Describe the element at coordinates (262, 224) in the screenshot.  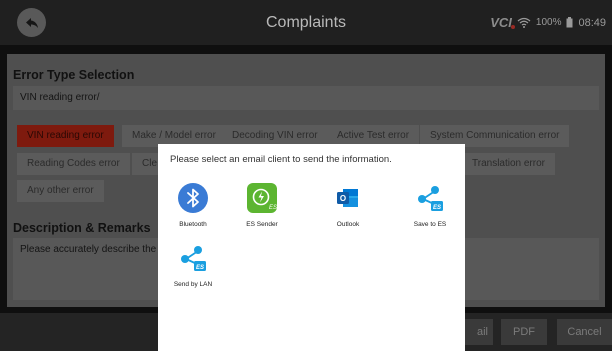
I see `app-label-es-sender: ES Sender` at that location.